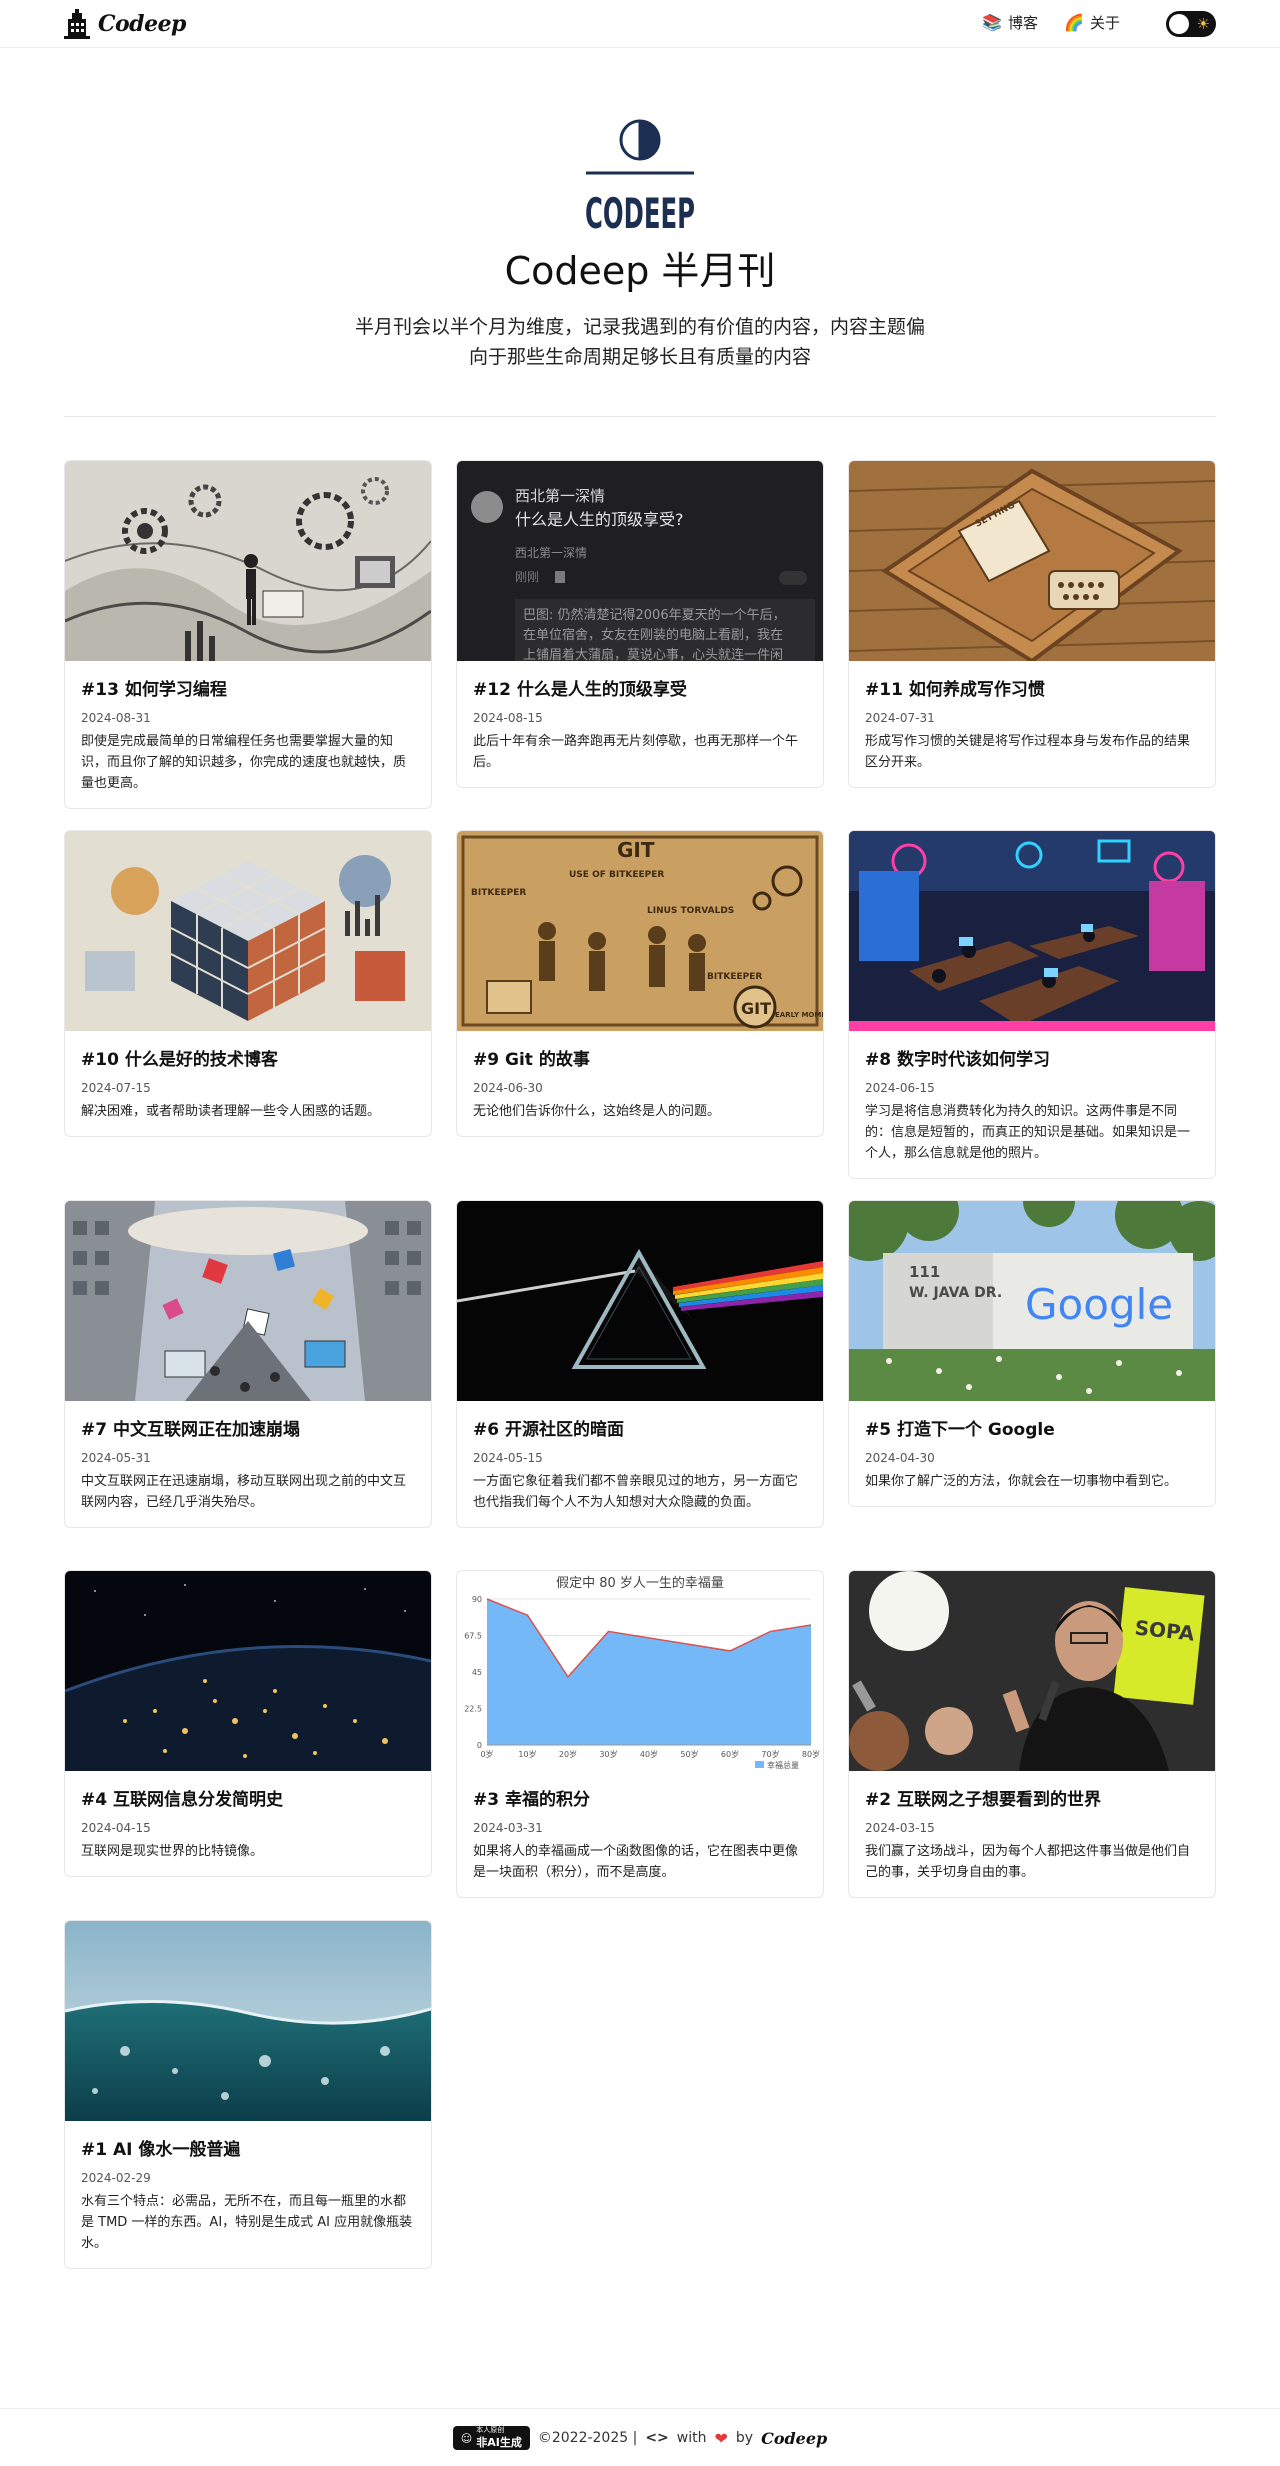 The image size is (1280, 2466). I want to click on theme-toggle: ☀, so click(1191, 24).